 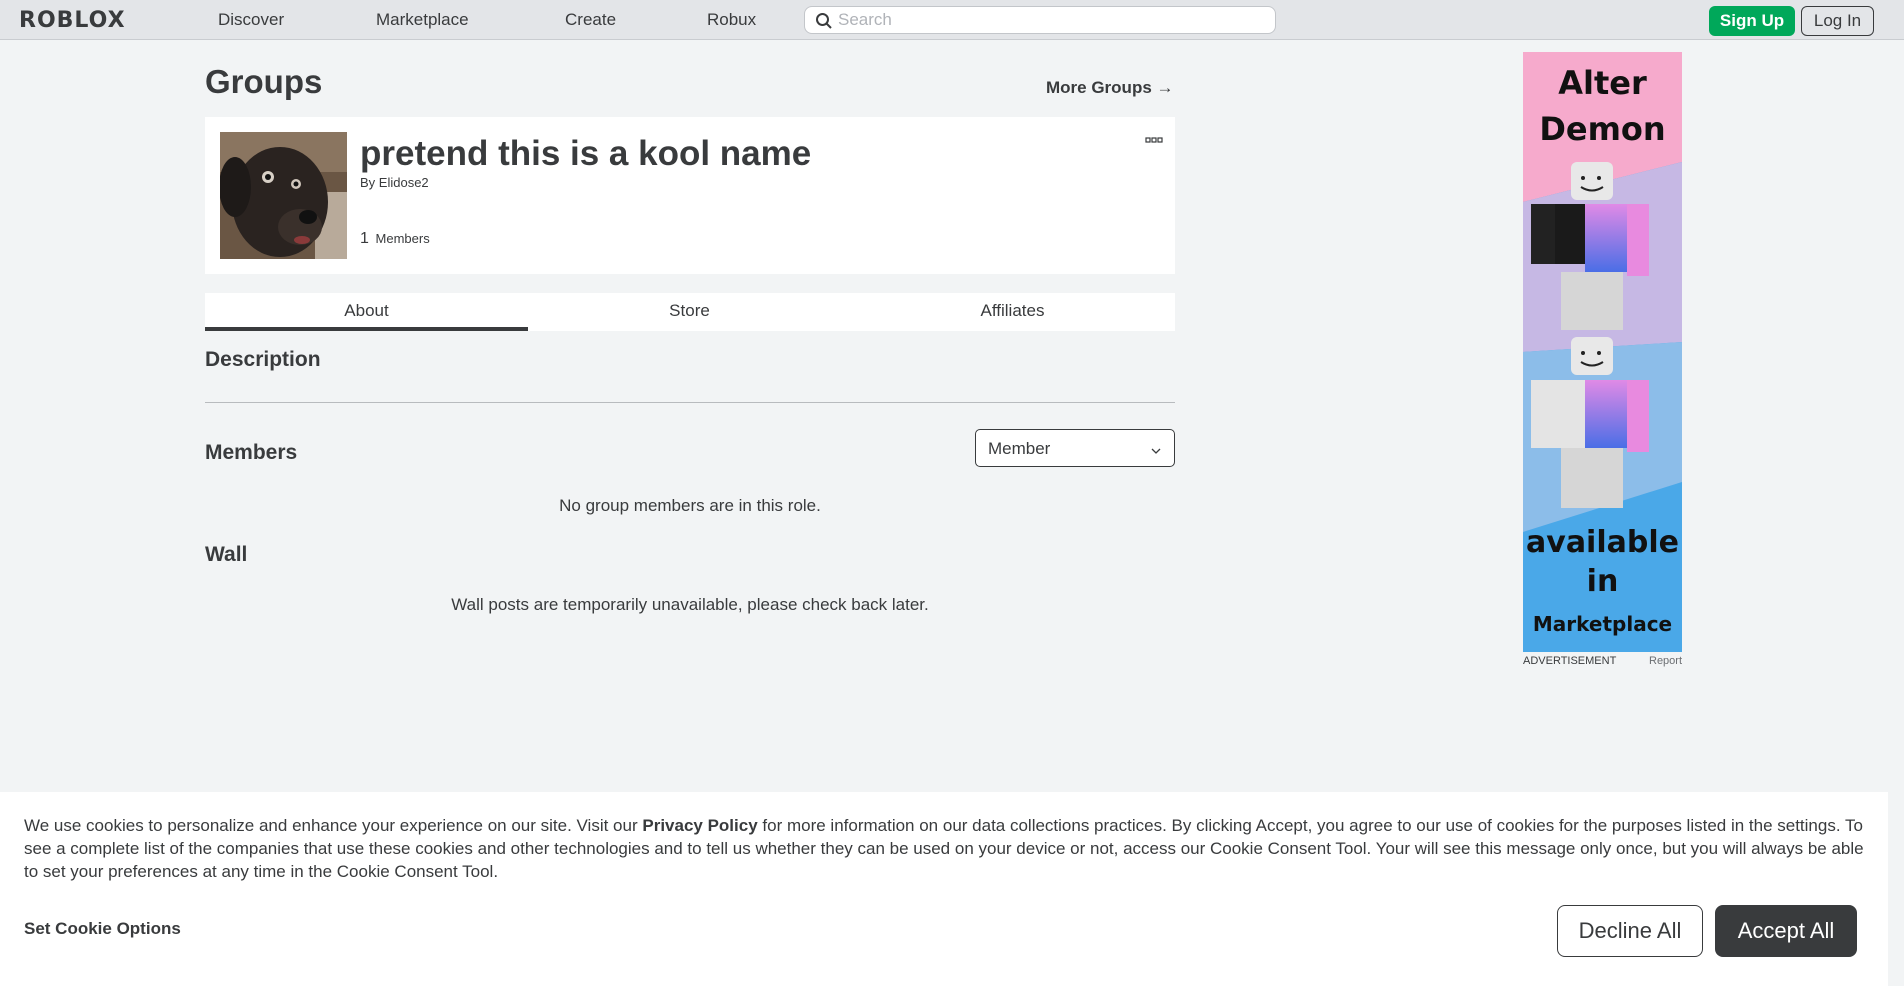 I want to click on group-owner: By Elidose2, so click(x=394, y=182).